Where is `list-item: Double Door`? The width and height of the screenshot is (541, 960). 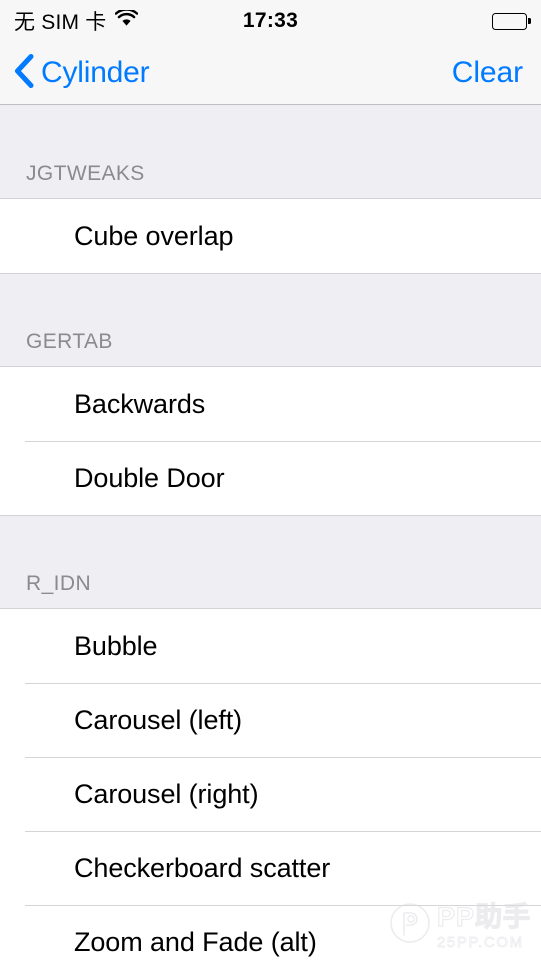
list-item: Double Door is located at coordinates (270, 478).